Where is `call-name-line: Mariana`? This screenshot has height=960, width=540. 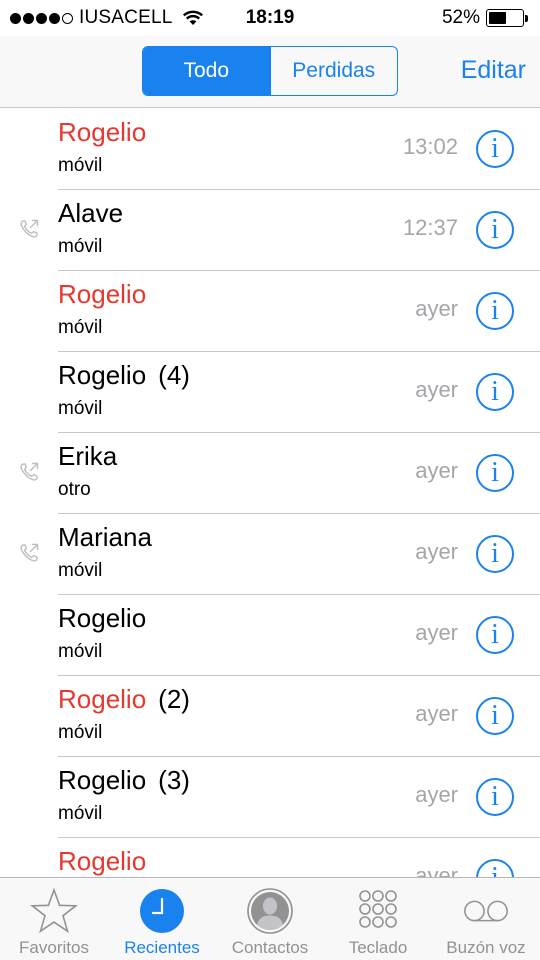
call-name-line: Mariana is located at coordinates (105, 537).